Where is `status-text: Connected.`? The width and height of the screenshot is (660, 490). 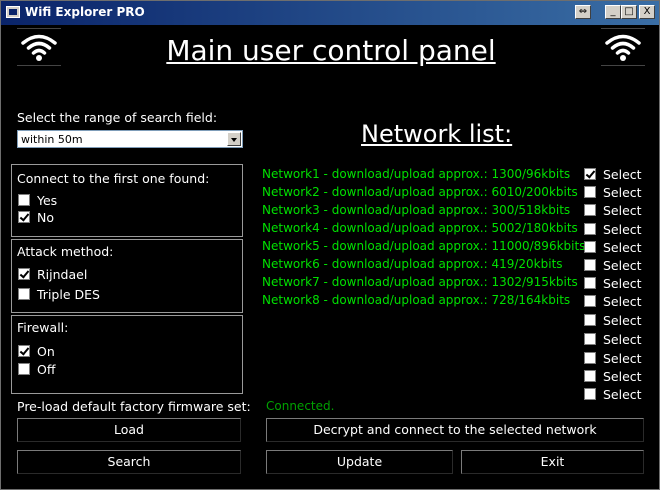
status-text: Connected. is located at coordinates (300, 406).